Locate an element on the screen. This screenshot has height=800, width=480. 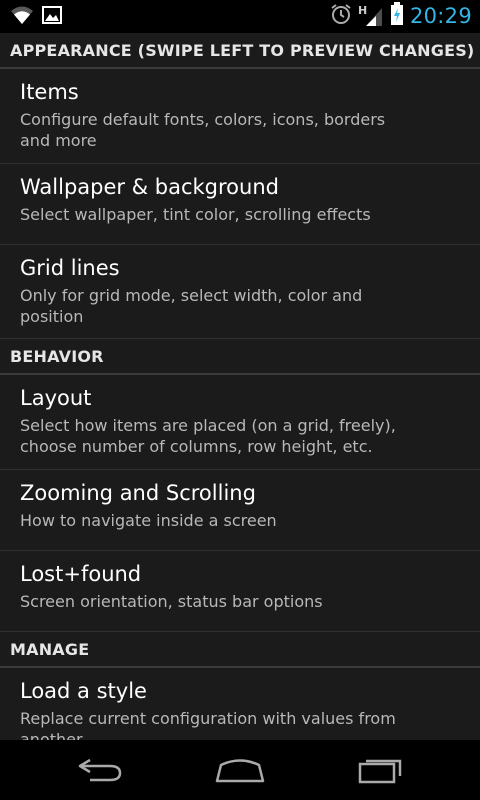
setting-subtitle: How to navigate inside a screen is located at coordinates (148, 520).